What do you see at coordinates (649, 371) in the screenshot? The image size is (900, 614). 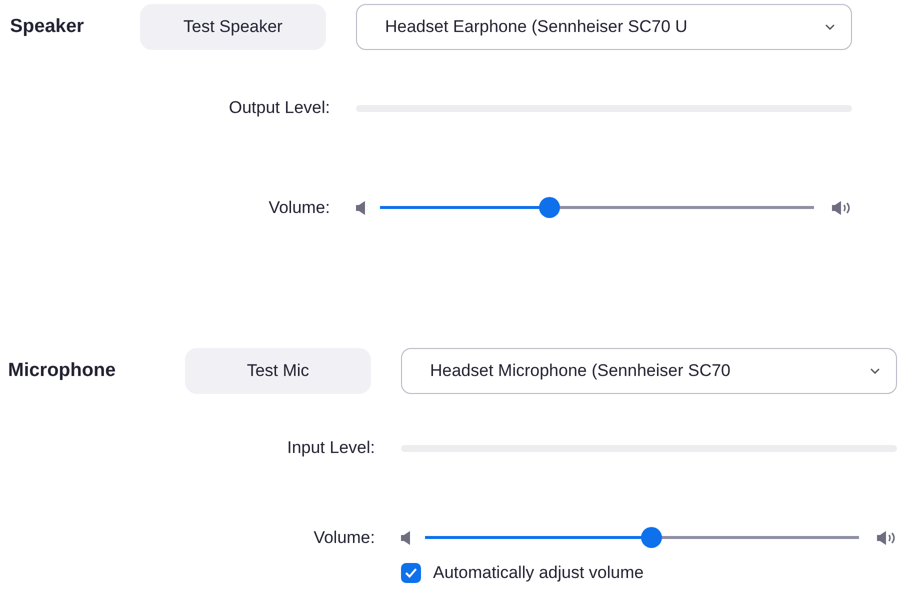 I see `device-dropdown: Headset Microphone (Sennheiser SC70` at bounding box center [649, 371].